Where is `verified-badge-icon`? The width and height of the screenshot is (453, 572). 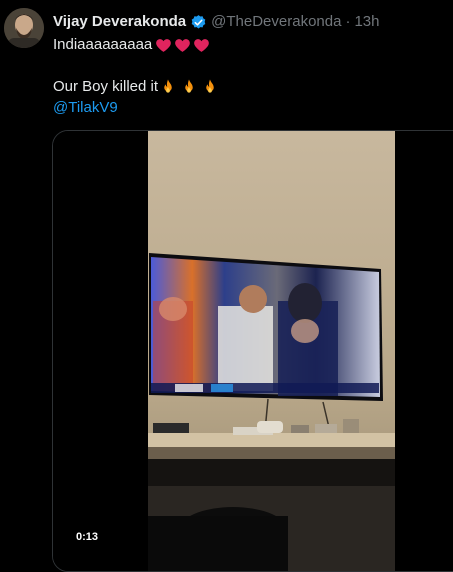
verified-badge-icon is located at coordinates (198, 22).